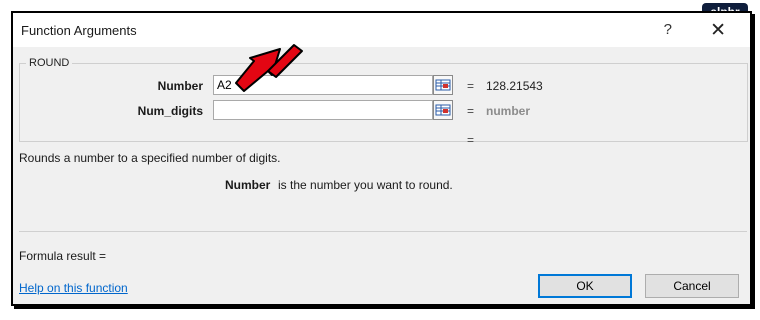 This screenshot has height=320, width=760. What do you see at coordinates (514, 86) in the screenshot?
I see `number-result: 128.21543` at bounding box center [514, 86].